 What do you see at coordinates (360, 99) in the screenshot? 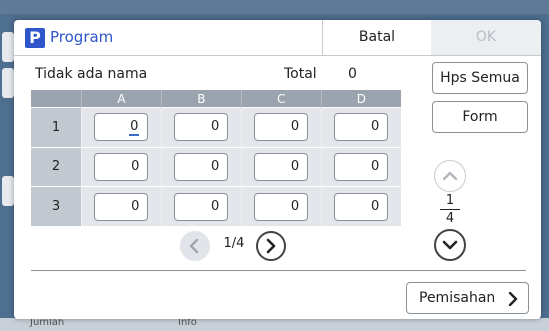
I see `column-header-d: D` at bounding box center [360, 99].